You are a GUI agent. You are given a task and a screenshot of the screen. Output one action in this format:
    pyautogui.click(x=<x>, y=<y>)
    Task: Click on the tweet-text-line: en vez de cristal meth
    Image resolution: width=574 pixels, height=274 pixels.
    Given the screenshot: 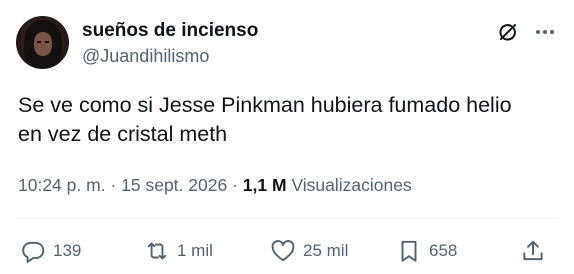 What is the action you would take?
    pyautogui.click(x=123, y=134)
    